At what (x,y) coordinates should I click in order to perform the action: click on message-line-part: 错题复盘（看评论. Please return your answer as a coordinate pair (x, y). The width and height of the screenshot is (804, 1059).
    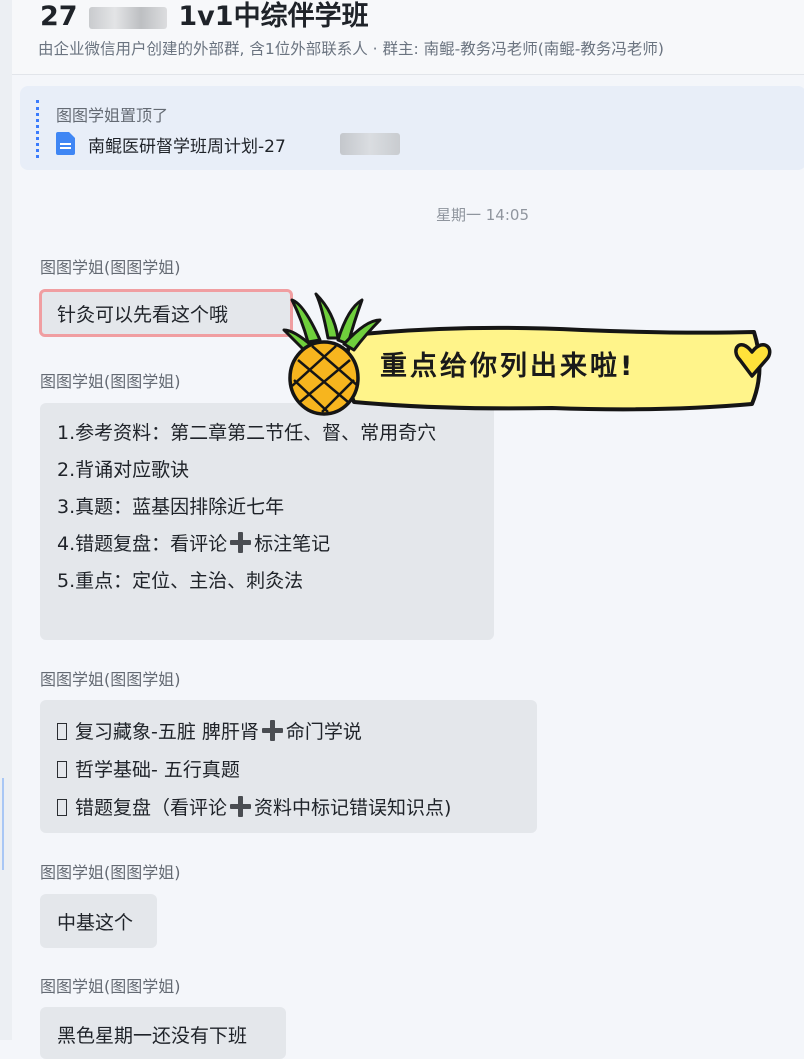
    Looking at the image, I should click on (151, 808).